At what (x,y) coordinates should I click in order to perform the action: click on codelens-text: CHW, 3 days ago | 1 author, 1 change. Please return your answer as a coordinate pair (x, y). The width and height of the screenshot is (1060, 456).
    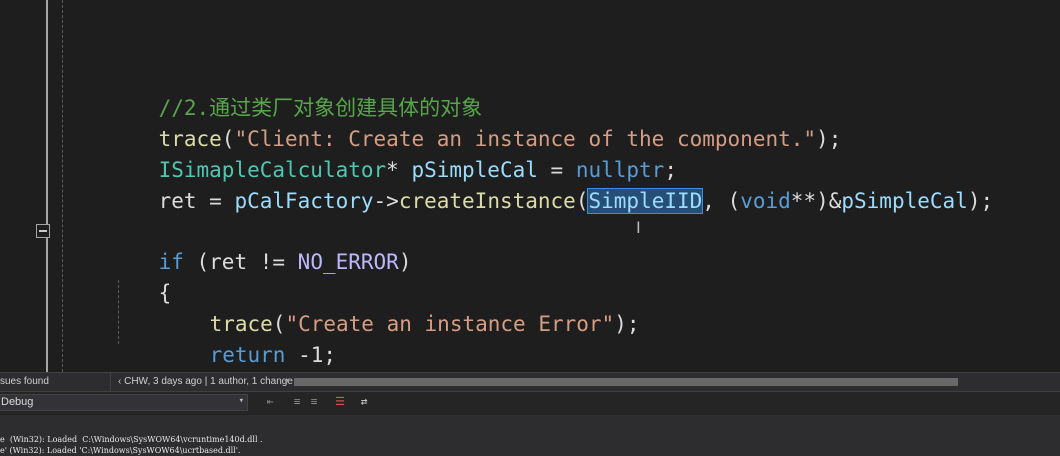
    Looking at the image, I should click on (208, 381).